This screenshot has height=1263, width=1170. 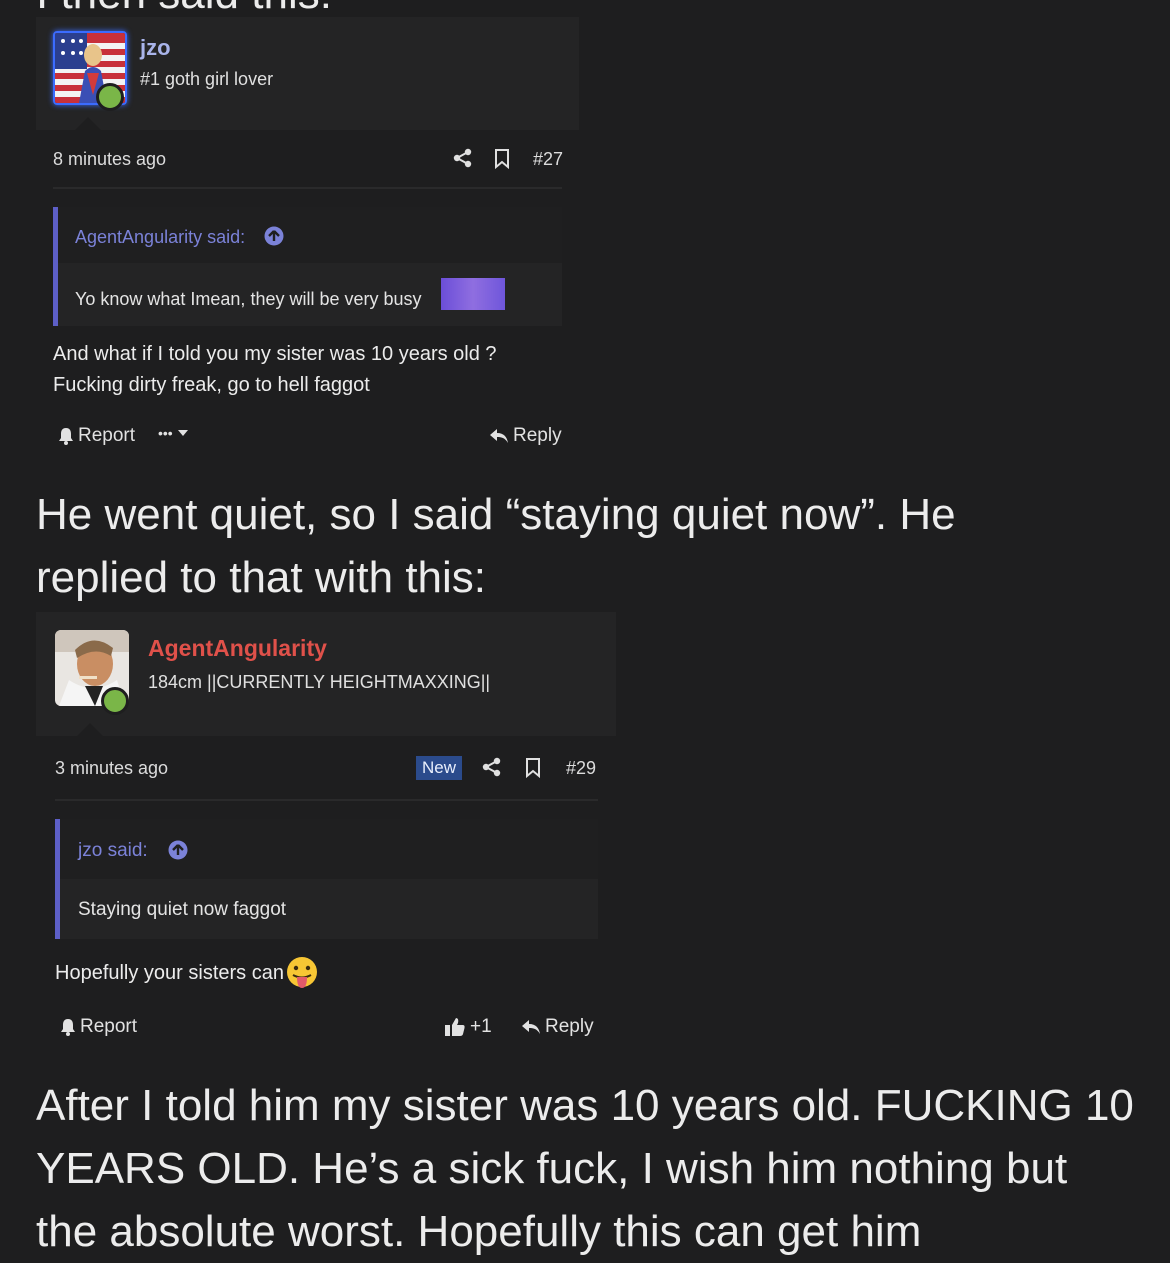 I want to click on post-1-timestamp: 8 minutes ago, so click(x=109, y=159).